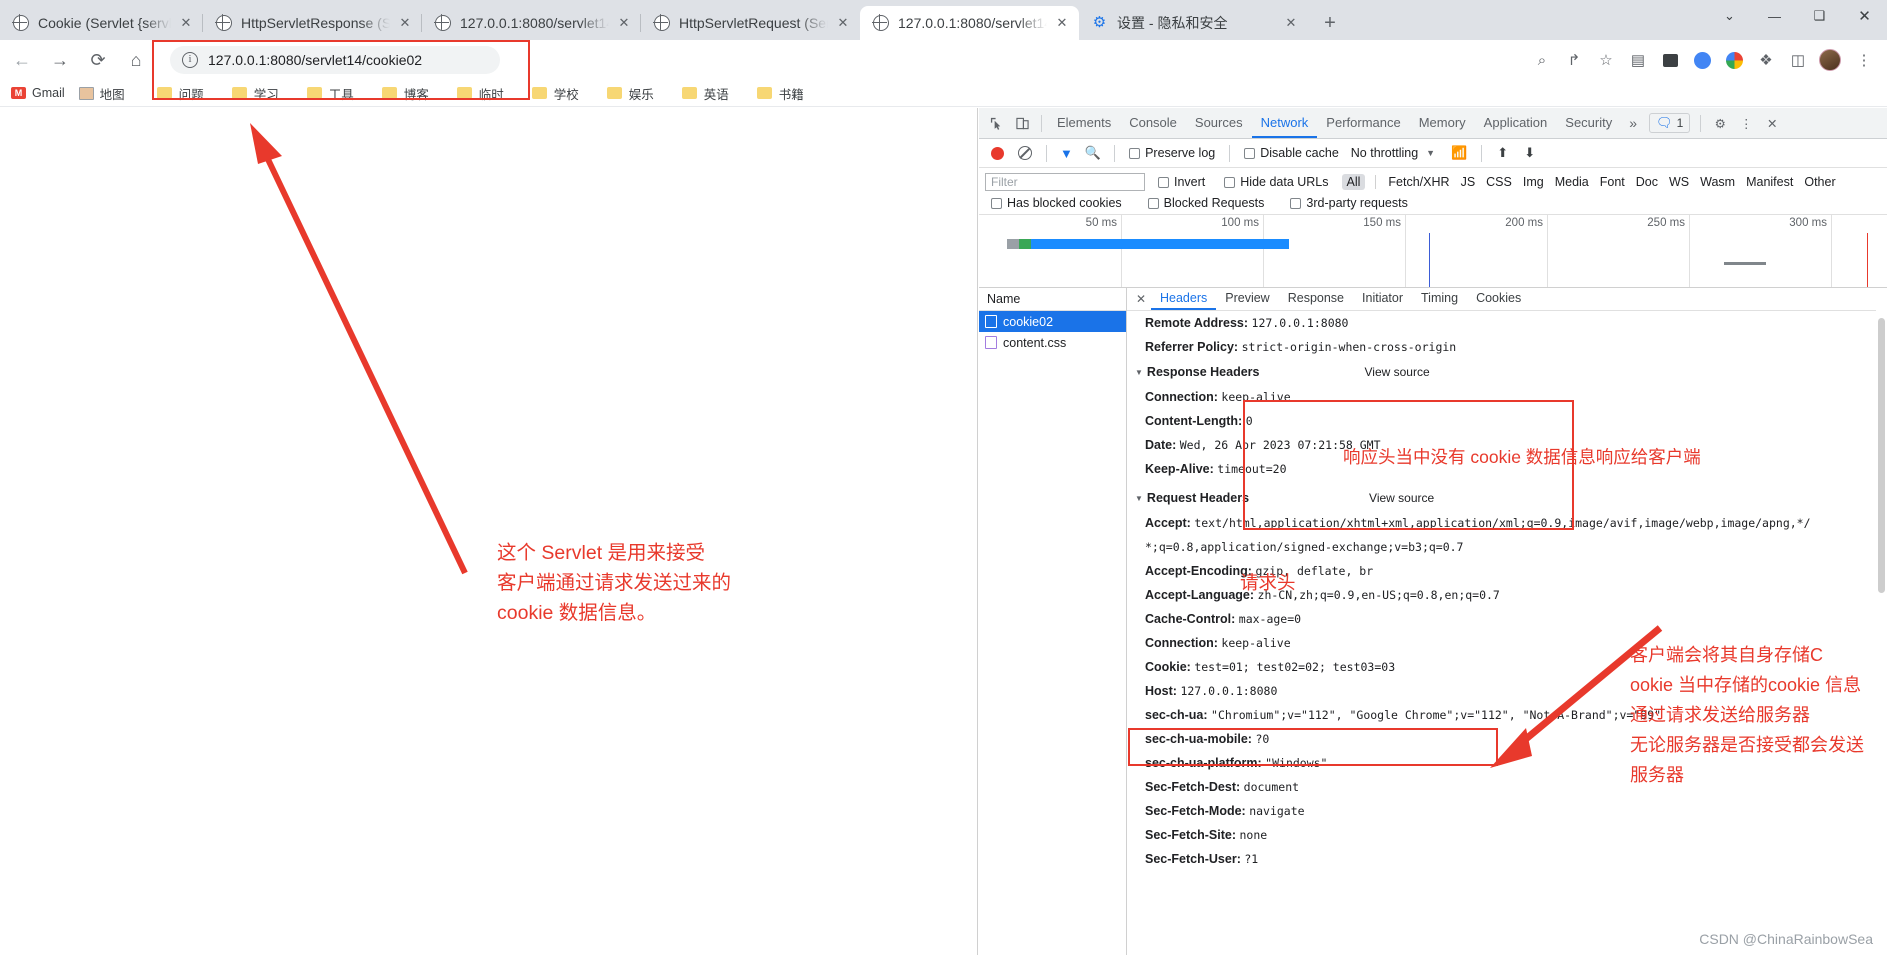 The height and width of the screenshot is (955, 1887). I want to click on network-conditions-icon: 📶, so click(1459, 153).